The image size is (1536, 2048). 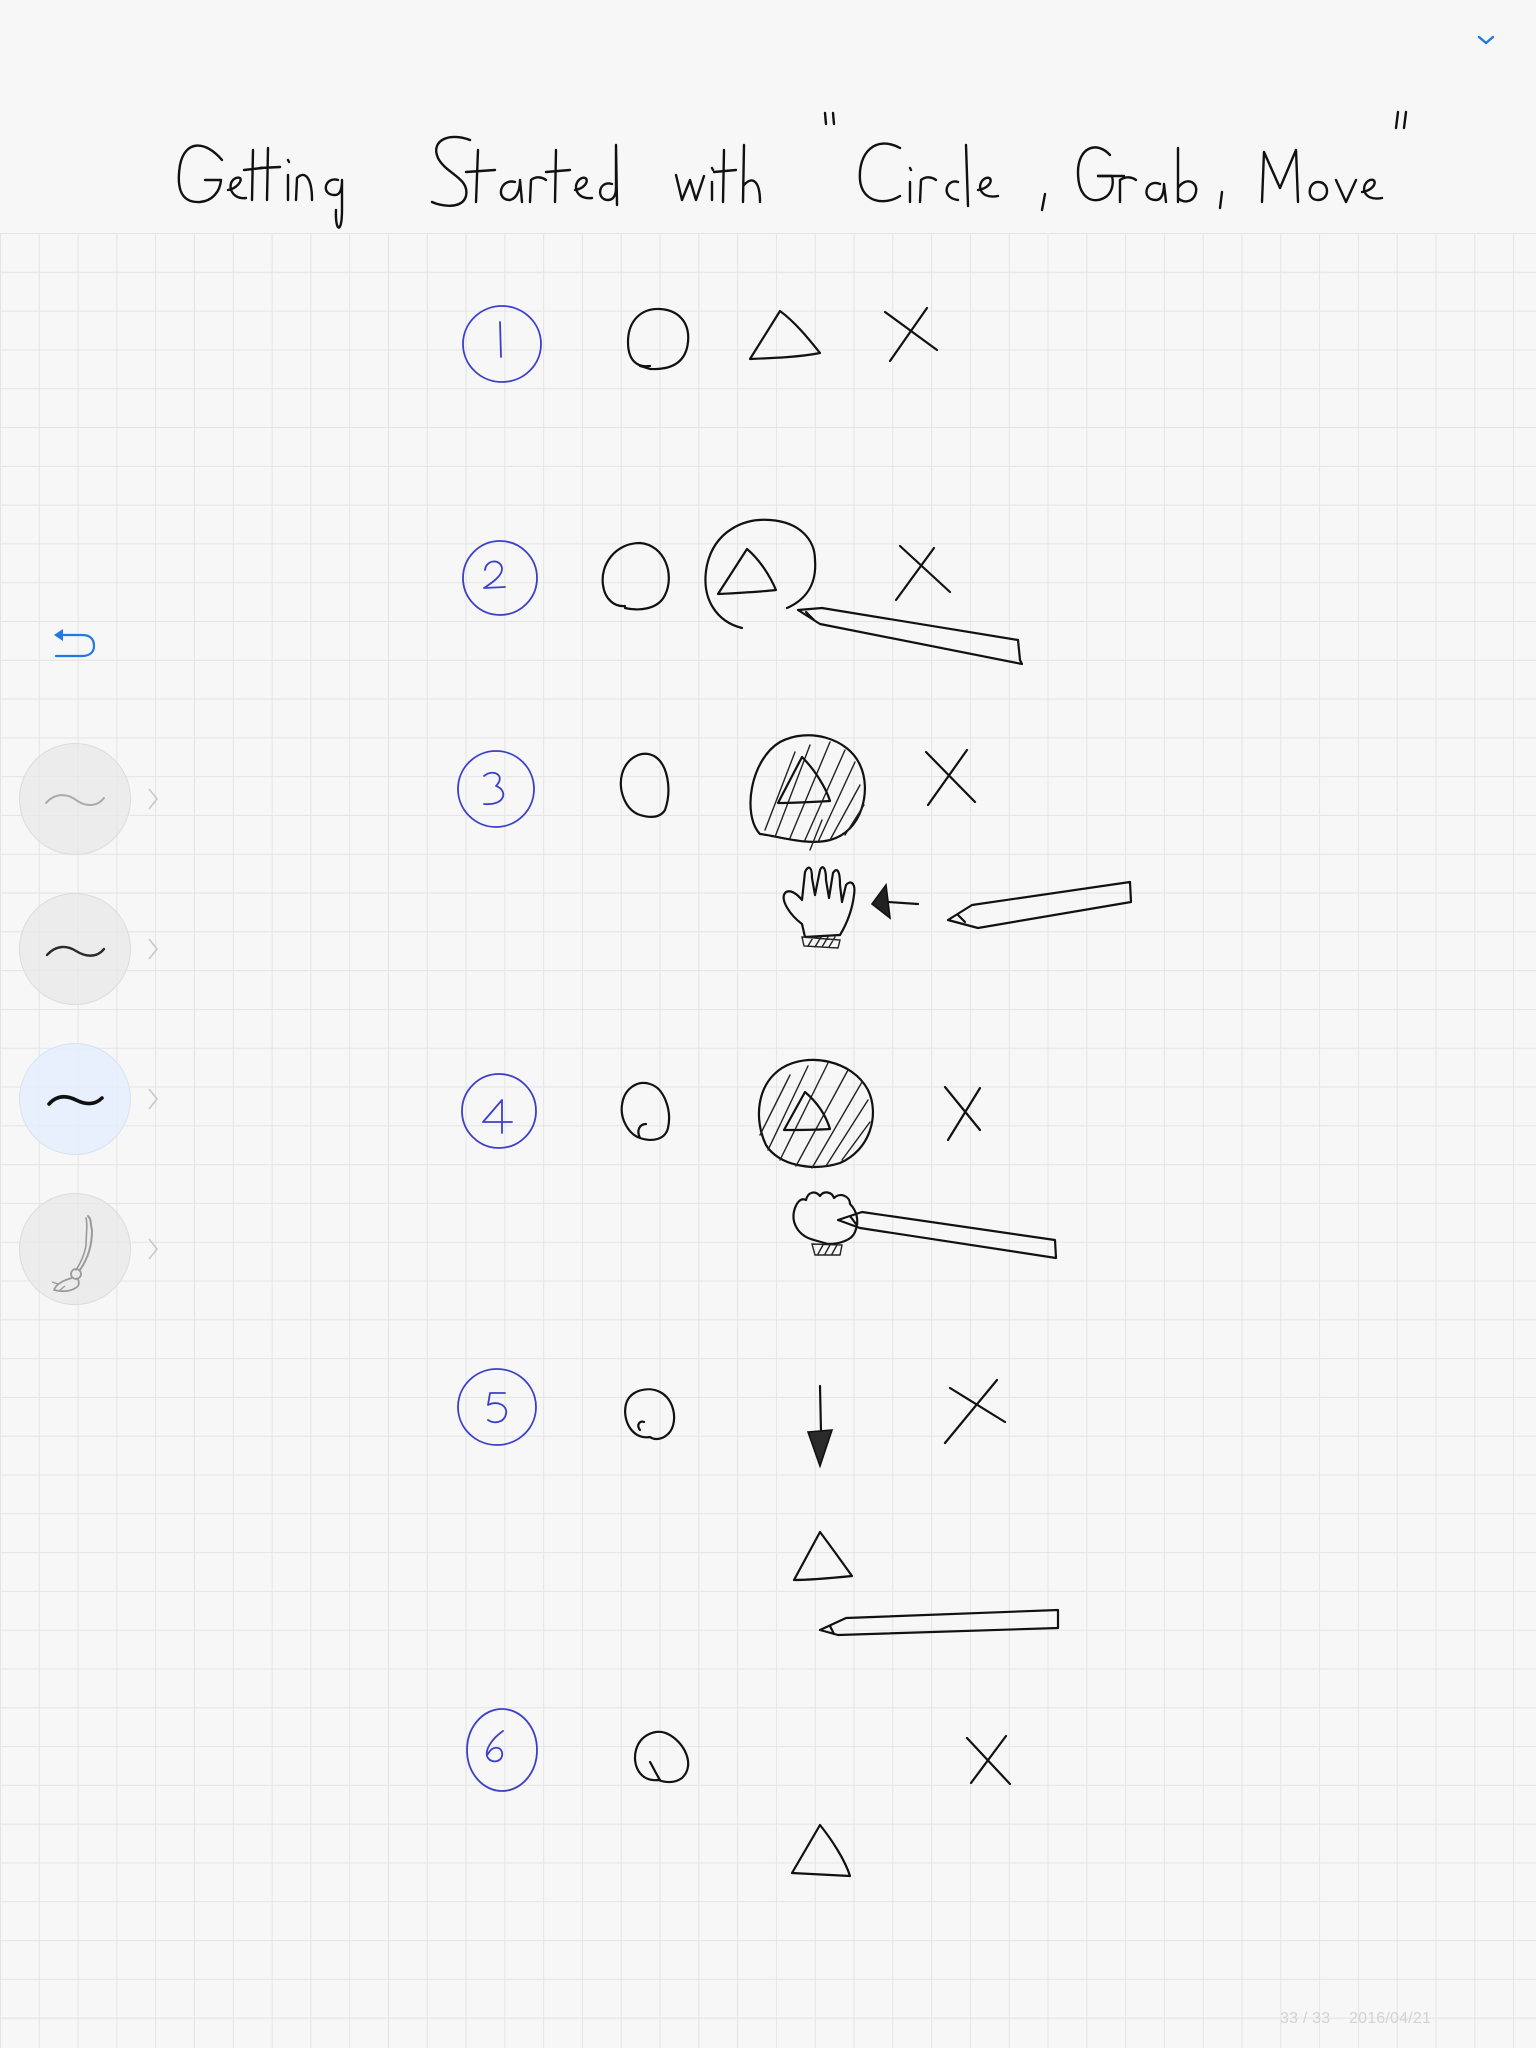 I want to click on step-1-number-circle, so click(x=502, y=344).